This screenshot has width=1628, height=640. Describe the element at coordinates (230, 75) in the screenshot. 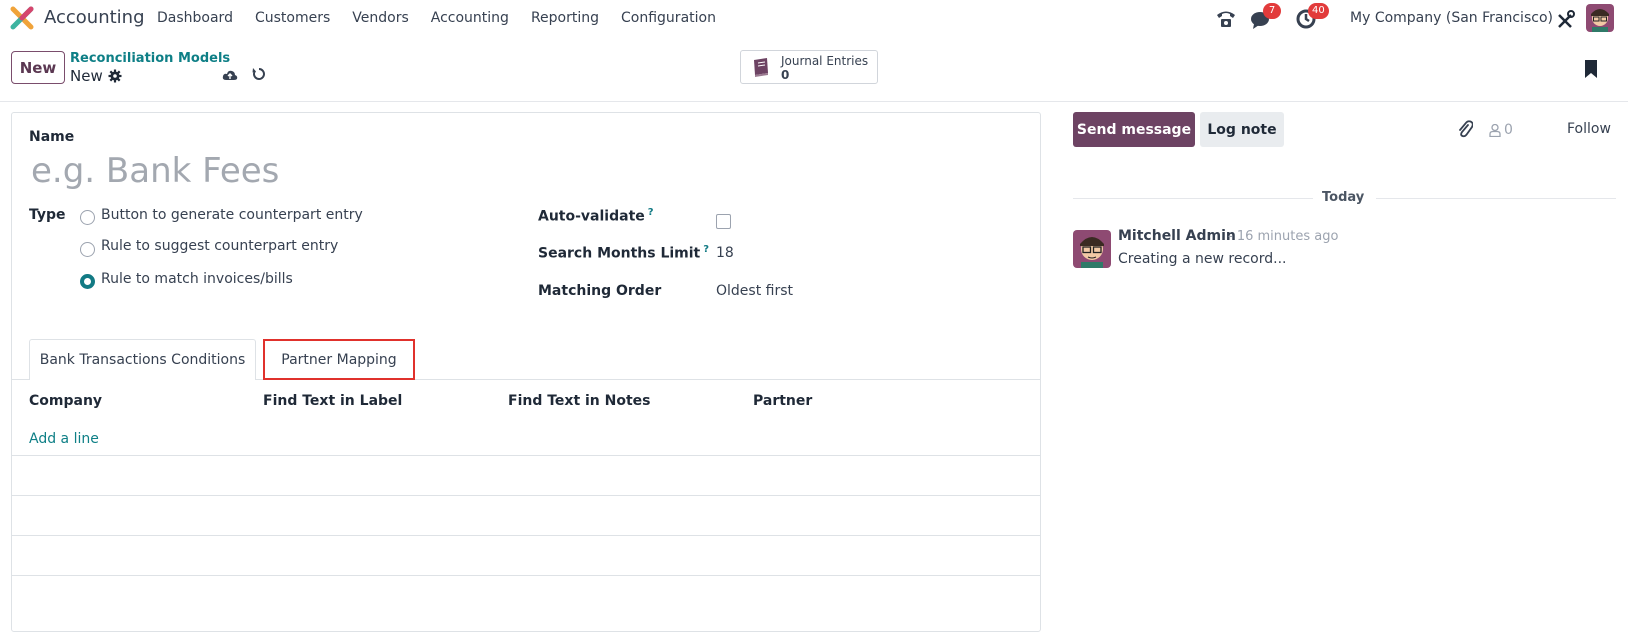

I see `cloud-save-icon` at that location.